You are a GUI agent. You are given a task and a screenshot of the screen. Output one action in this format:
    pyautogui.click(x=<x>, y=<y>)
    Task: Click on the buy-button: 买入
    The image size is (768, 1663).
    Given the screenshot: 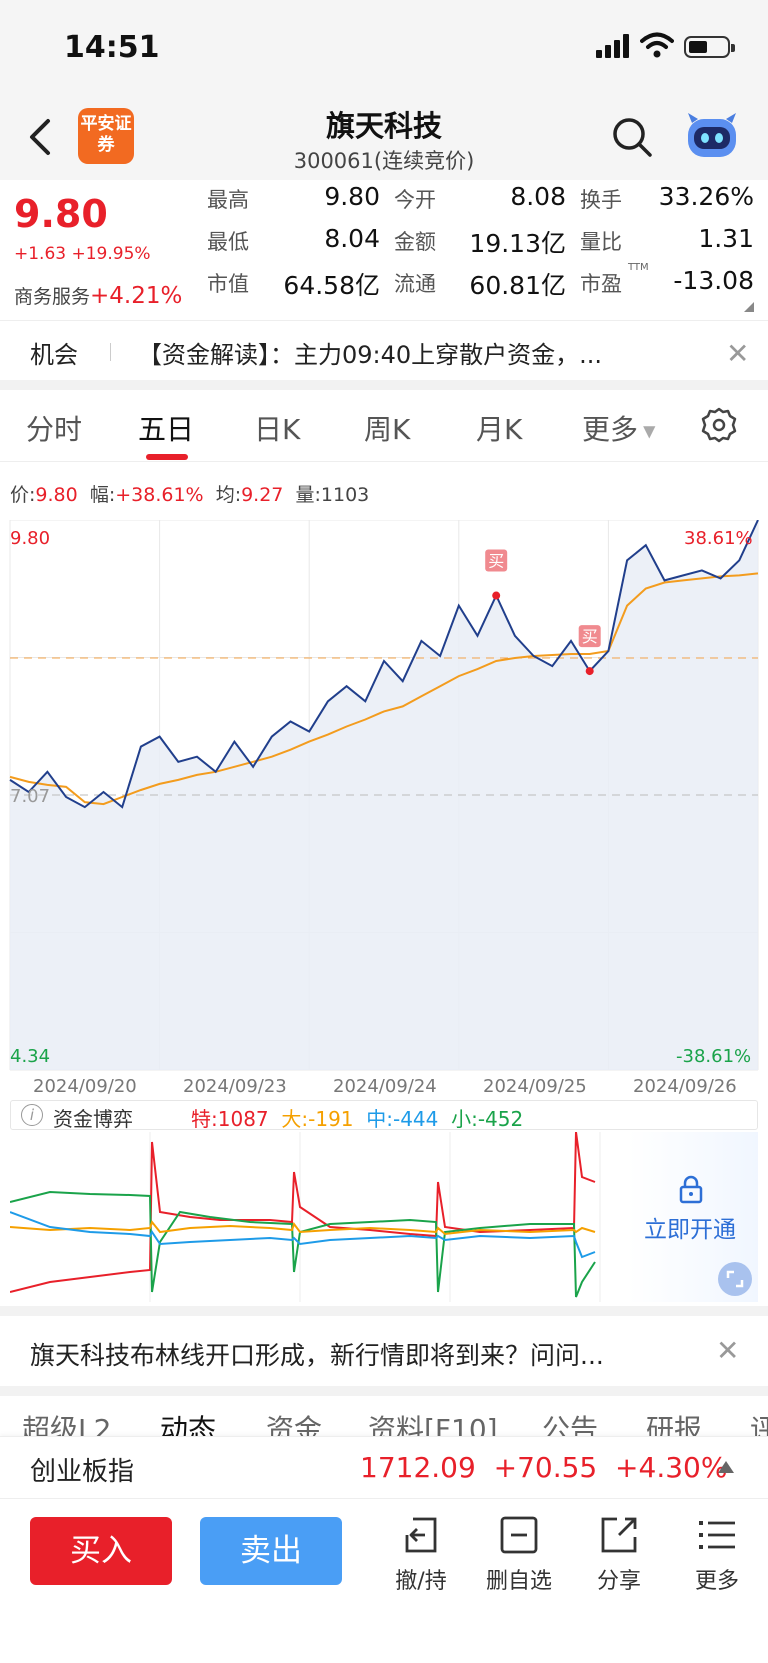 What is the action you would take?
    pyautogui.click(x=101, y=1551)
    